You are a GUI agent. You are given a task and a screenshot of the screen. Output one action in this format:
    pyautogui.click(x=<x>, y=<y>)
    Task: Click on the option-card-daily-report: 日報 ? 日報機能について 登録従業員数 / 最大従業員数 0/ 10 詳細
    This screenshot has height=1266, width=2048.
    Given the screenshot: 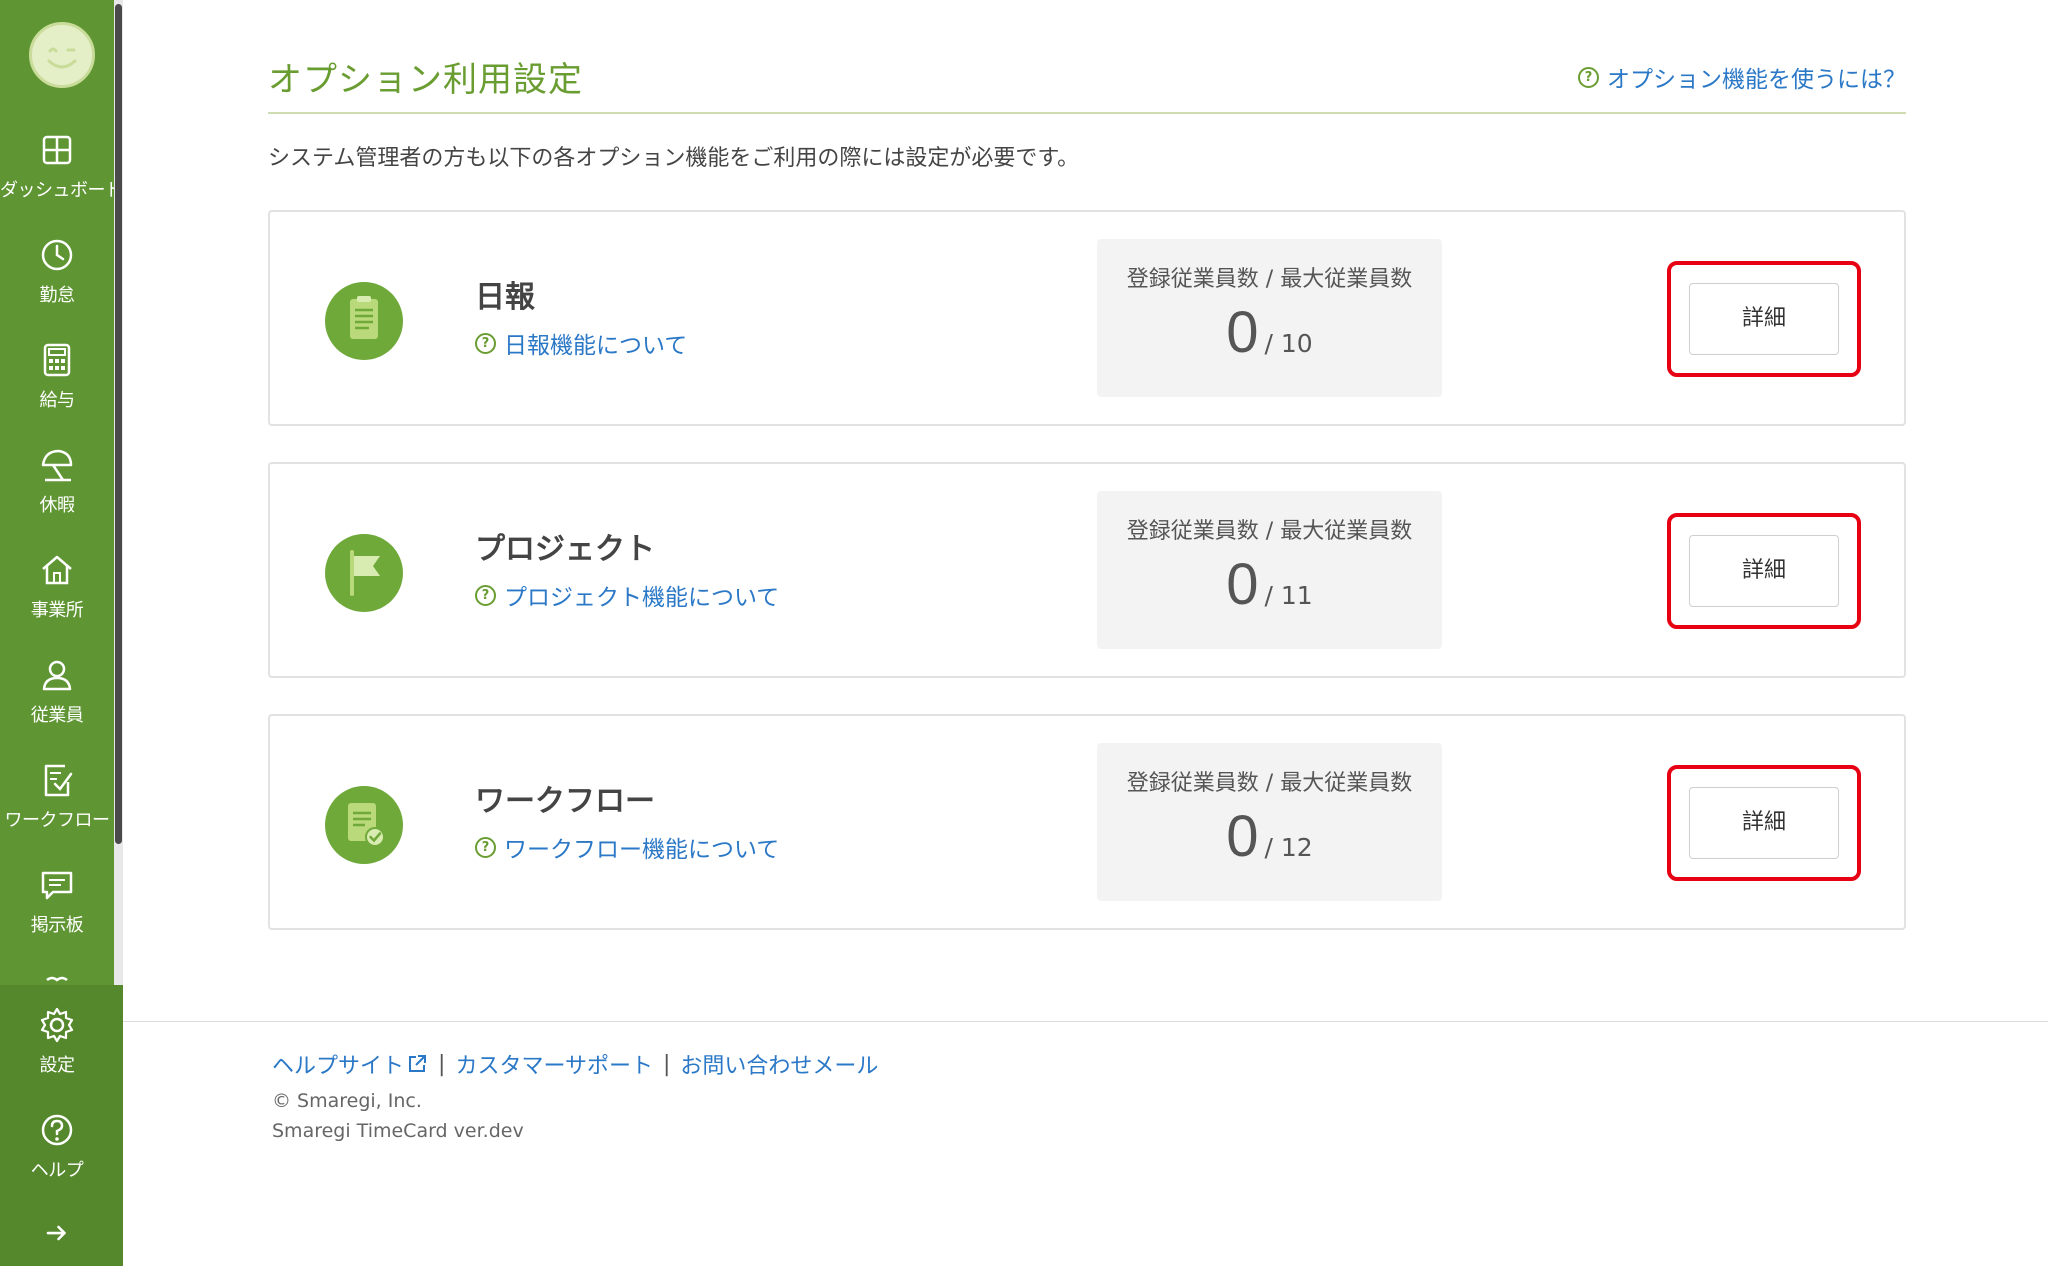 What is the action you would take?
    pyautogui.click(x=1087, y=318)
    